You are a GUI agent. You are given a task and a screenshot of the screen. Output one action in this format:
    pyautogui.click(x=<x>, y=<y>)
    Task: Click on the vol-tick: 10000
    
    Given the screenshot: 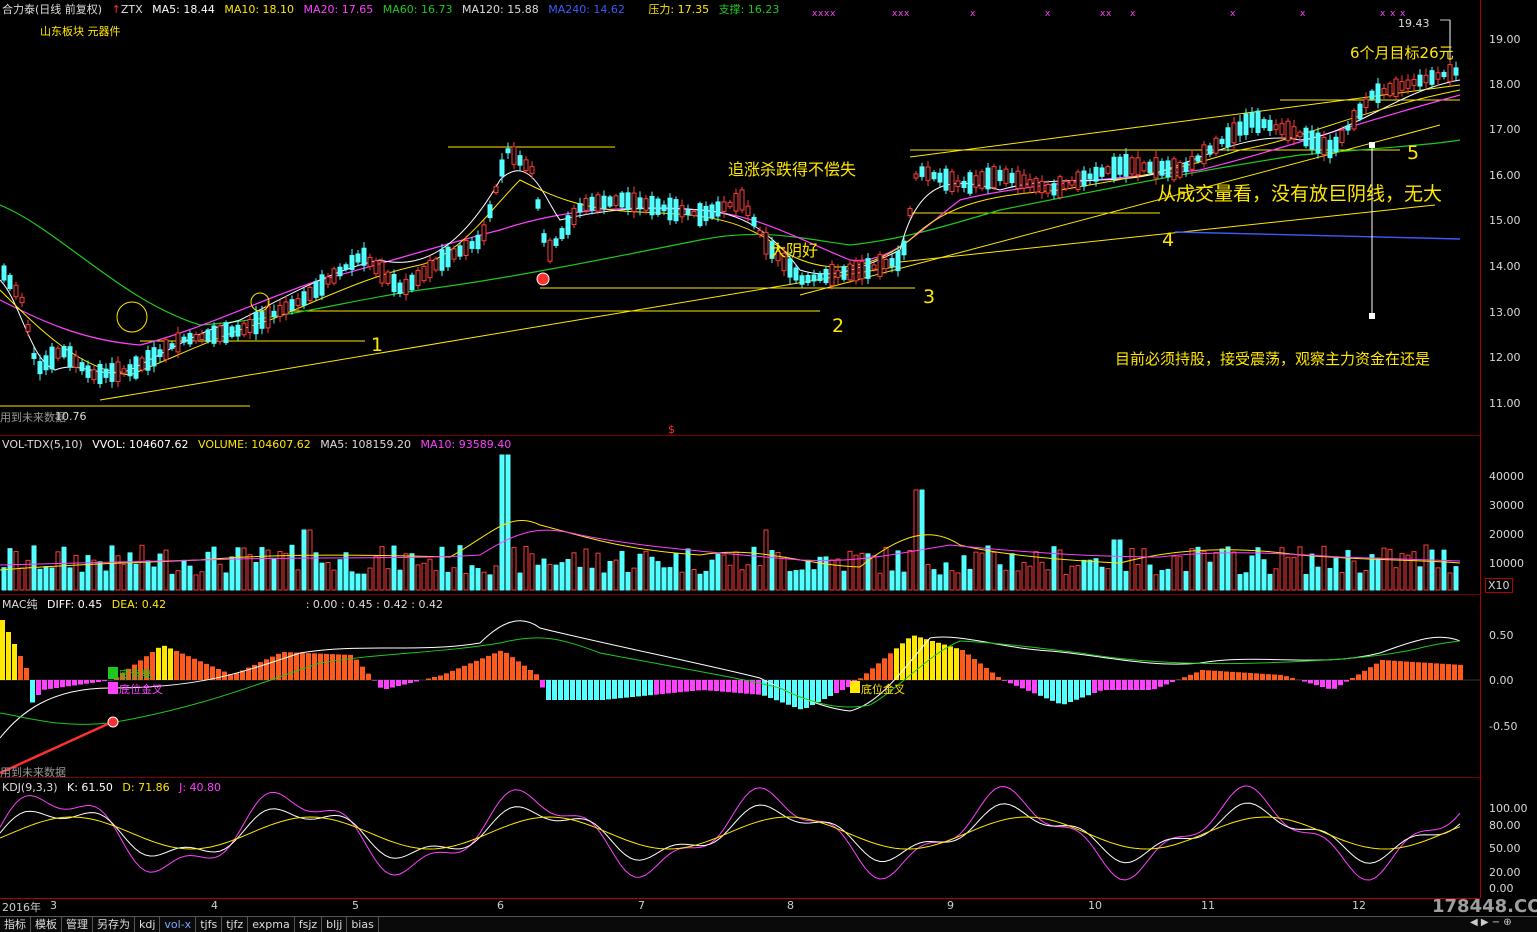 What is the action you would take?
    pyautogui.click(x=1506, y=563)
    